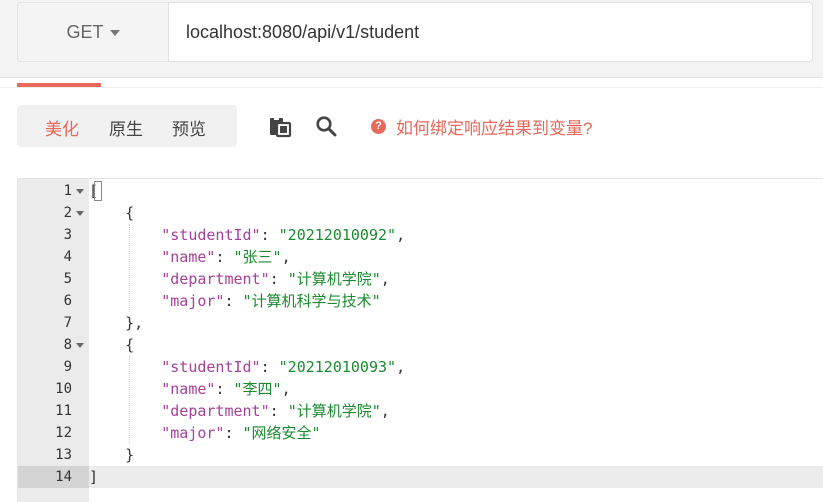 This screenshot has height=502, width=823. I want to click on line-number: 6, so click(53, 301).